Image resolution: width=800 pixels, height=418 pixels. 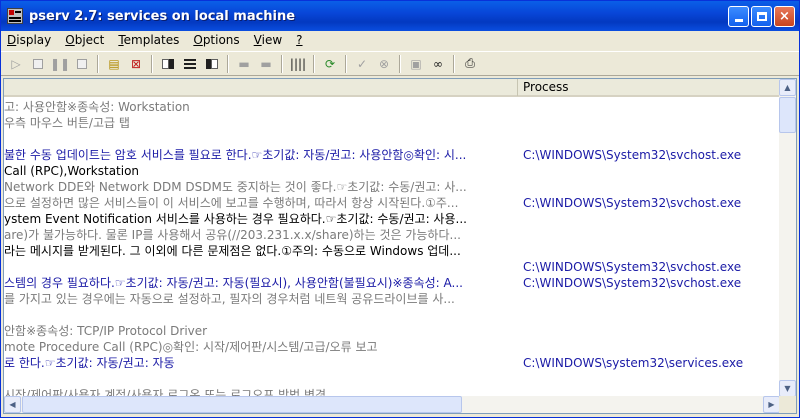 I want to click on bars-fill-icon, so click(x=212, y=64).